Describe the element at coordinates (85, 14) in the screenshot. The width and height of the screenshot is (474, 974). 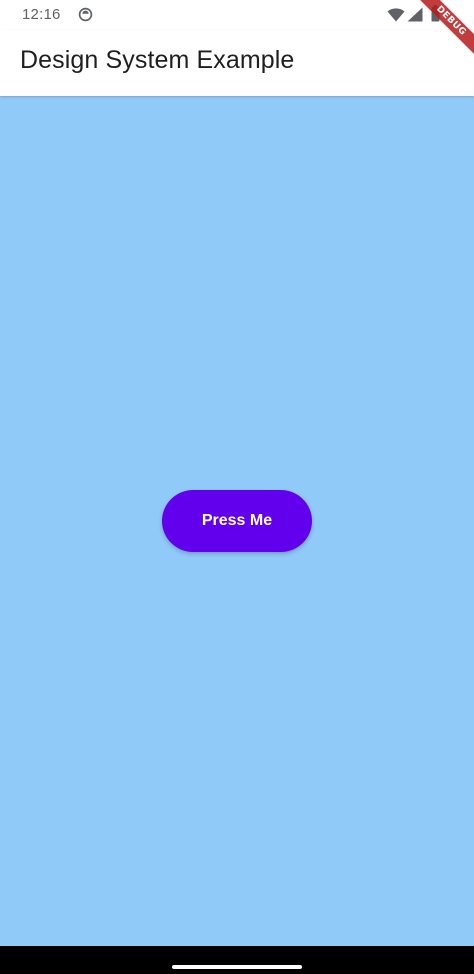
I see `notification-icon` at that location.